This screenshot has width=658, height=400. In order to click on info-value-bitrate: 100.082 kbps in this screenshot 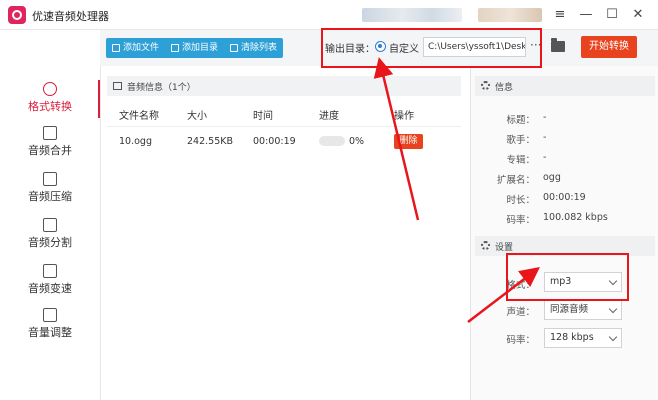, I will do `click(575, 217)`.